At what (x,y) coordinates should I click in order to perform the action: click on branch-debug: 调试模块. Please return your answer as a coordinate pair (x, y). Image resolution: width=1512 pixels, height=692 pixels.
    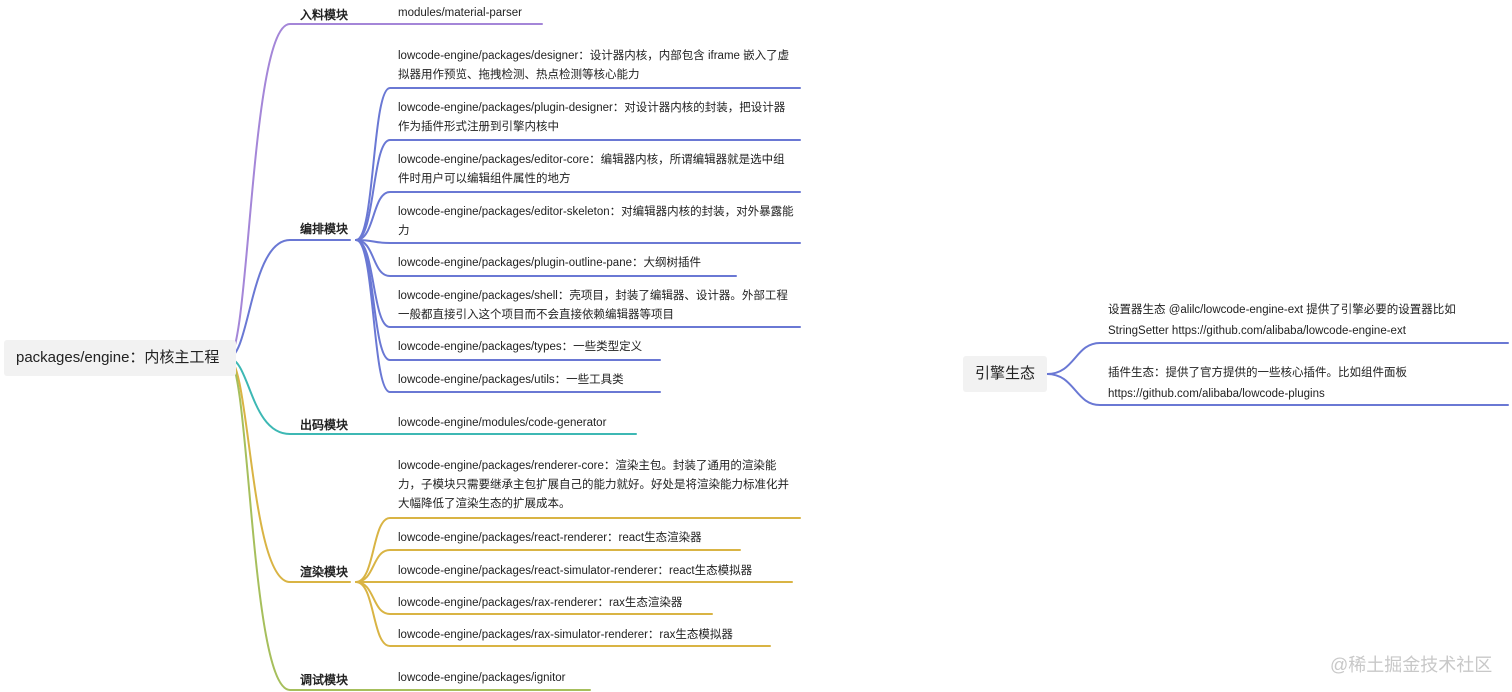
    Looking at the image, I should click on (324, 679).